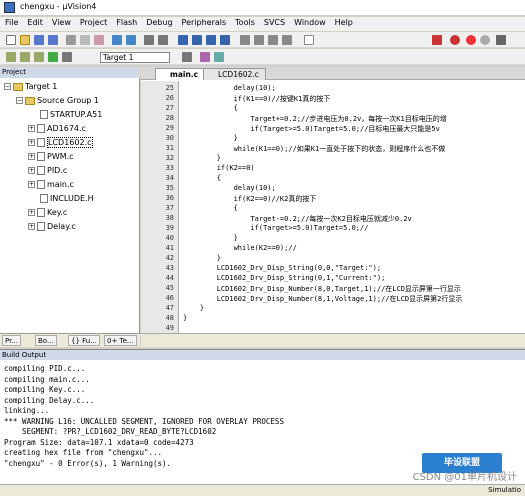 The image size is (525, 496). What do you see at coordinates (297, 219) in the screenshot?
I see `code-line: Target-=0.2;//每按一次K2目标电压就减少0.2v` at bounding box center [297, 219].